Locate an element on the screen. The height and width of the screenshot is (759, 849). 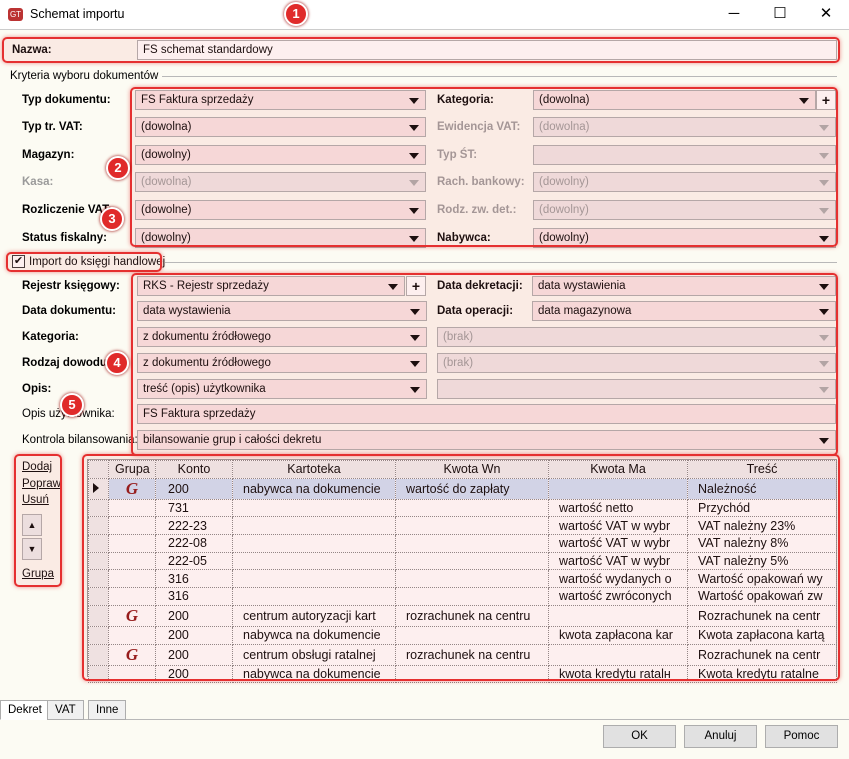
criteria-combo: (dowolne) is located at coordinates (280, 210).